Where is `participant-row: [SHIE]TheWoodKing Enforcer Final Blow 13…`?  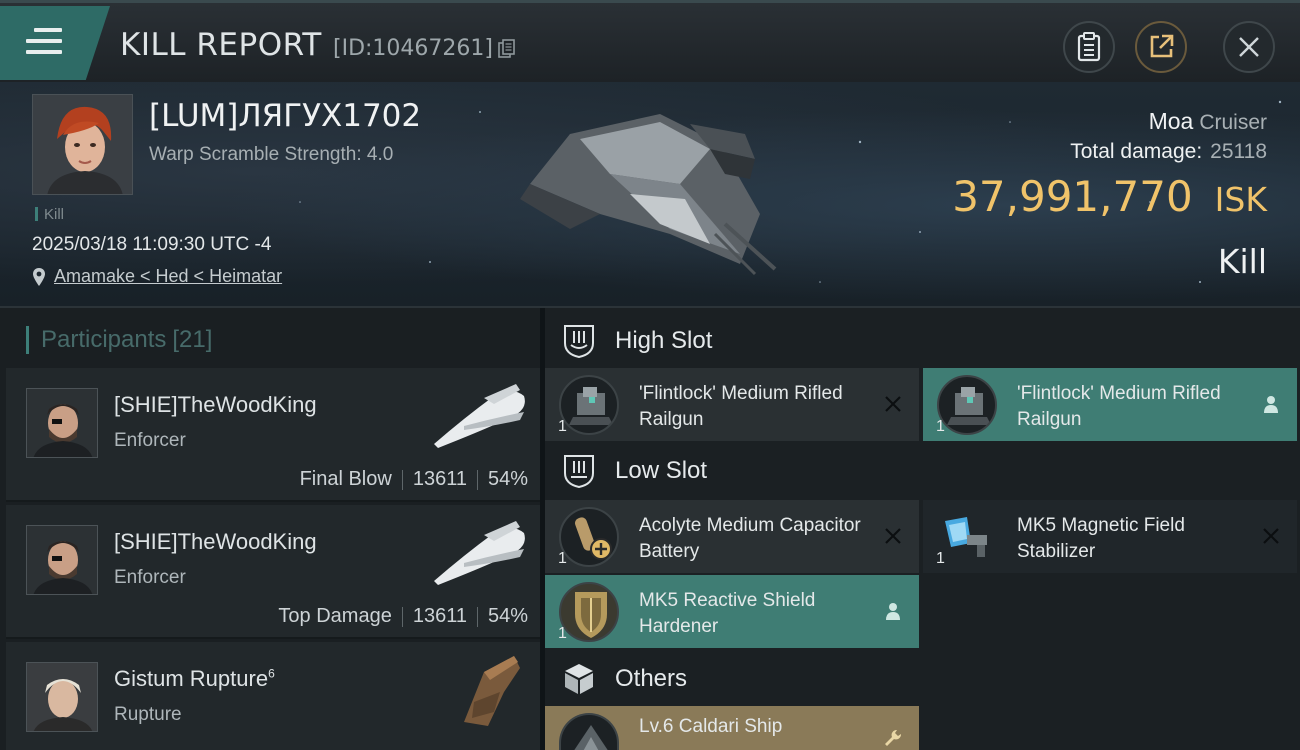 participant-row: [SHIE]TheWoodKing Enforcer Final Blow 13… is located at coordinates (273, 435).